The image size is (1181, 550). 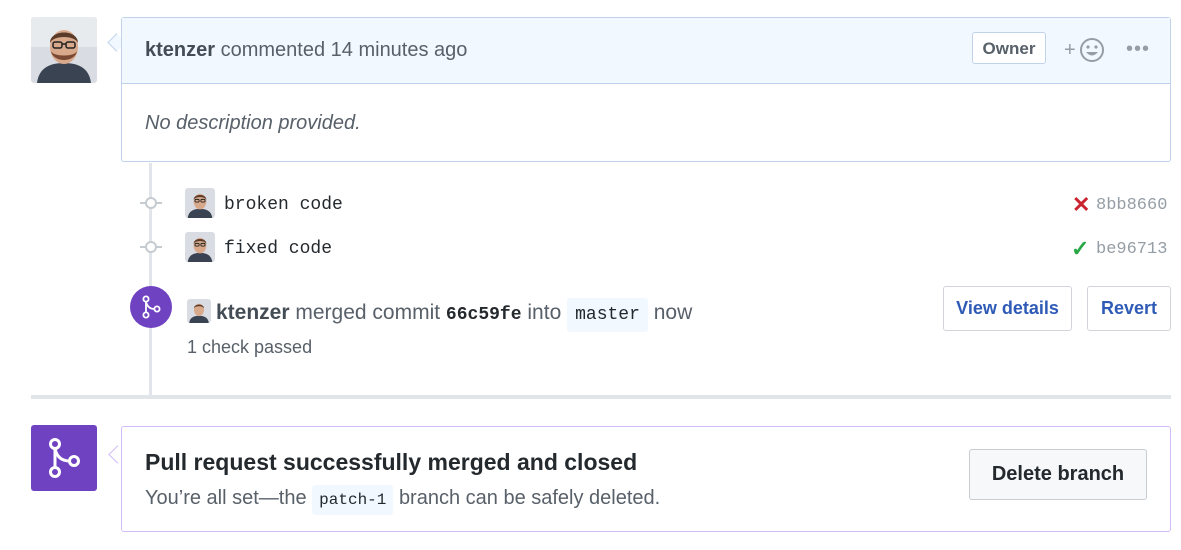 I want to click on comment-time: 14 minutes ago, so click(x=399, y=50).